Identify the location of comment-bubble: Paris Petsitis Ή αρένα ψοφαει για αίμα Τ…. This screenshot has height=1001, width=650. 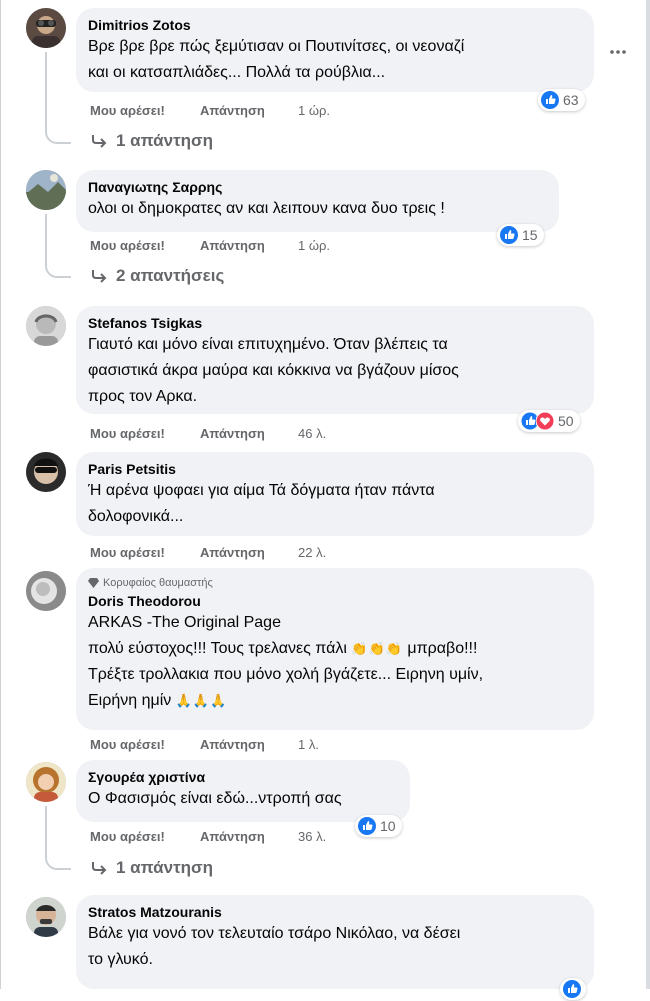
(335, 494).